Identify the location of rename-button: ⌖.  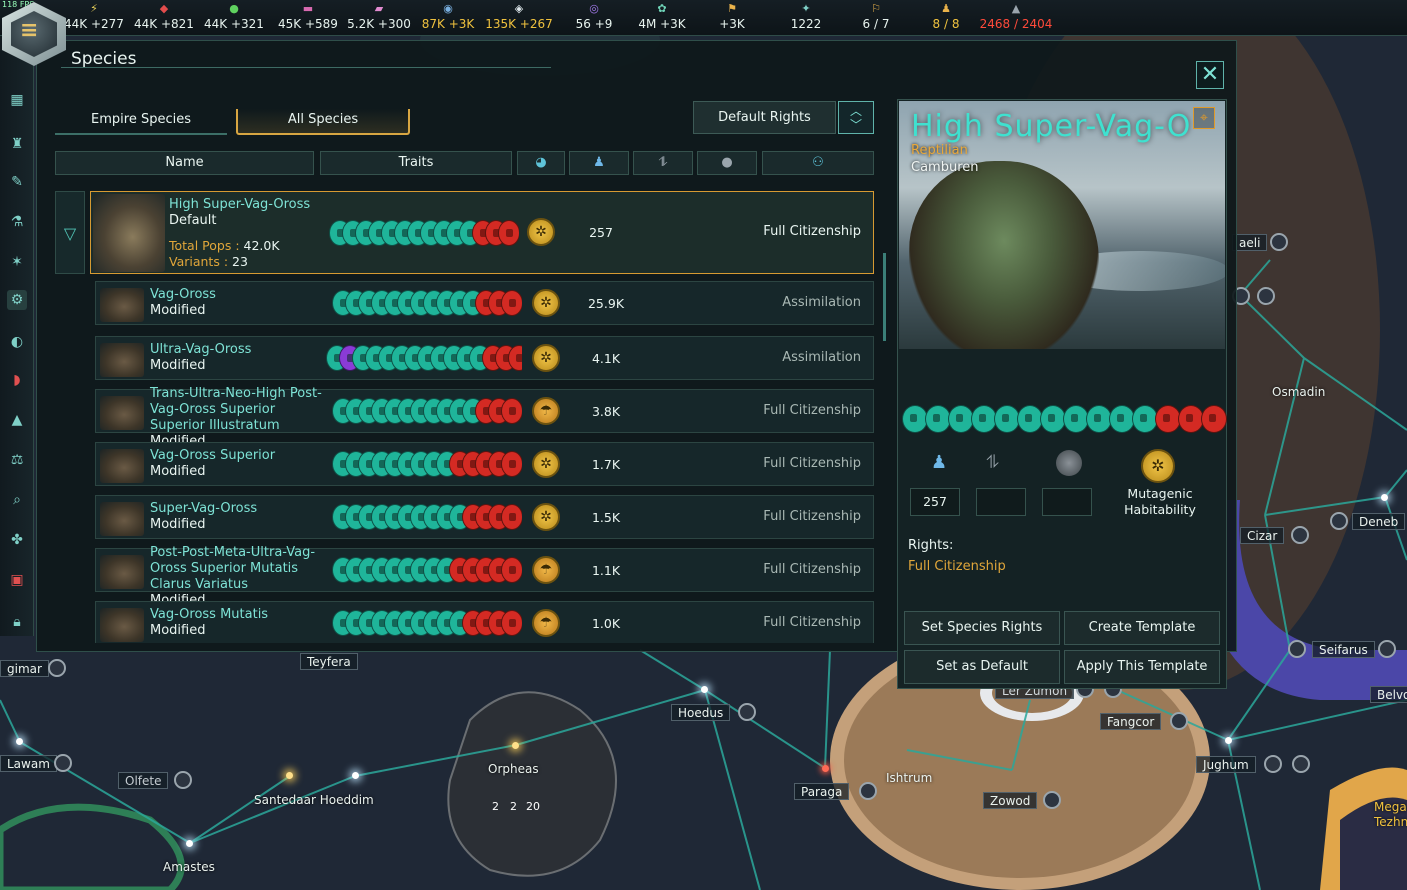
(1204, 118).